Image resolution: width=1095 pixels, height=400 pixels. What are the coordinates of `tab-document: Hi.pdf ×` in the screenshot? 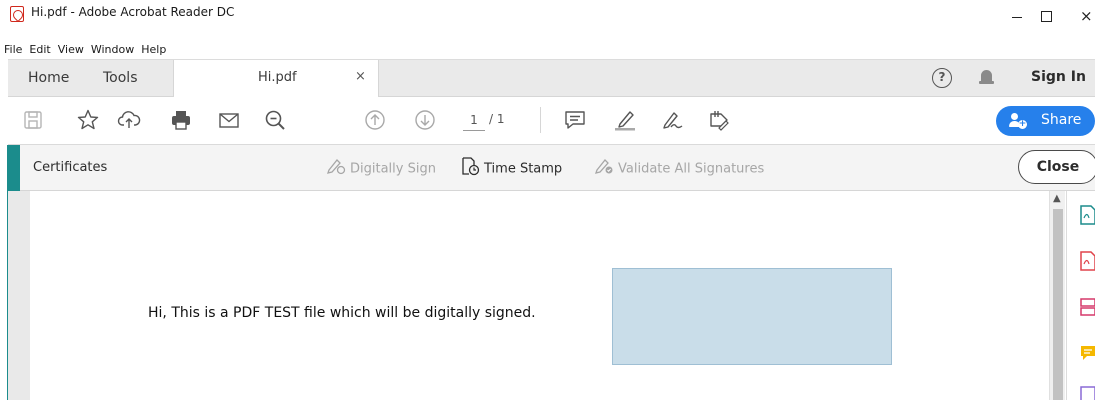 It's located at (276, 79).